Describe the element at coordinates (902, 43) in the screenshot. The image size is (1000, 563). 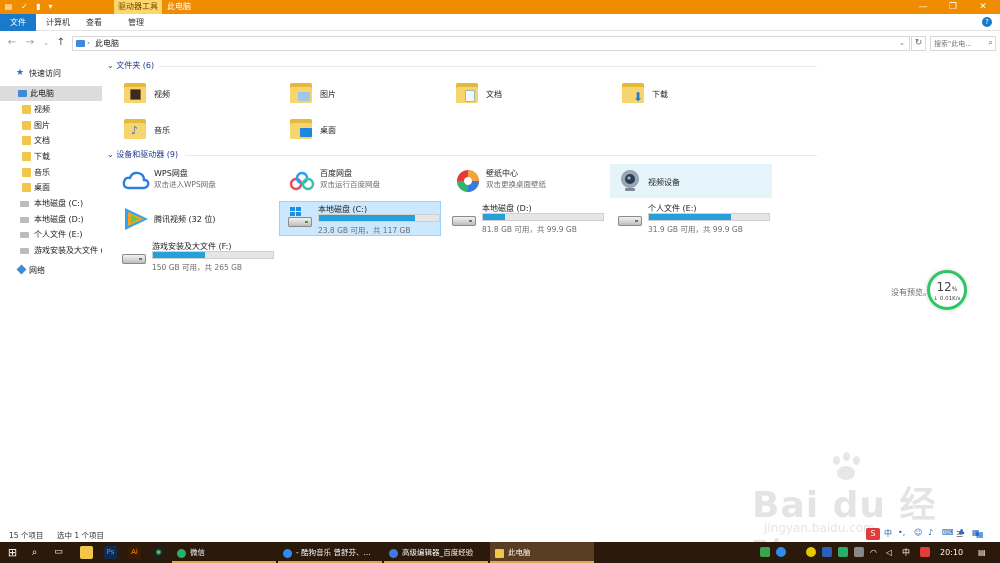
I see `address-dropdown-icon: ⌄` at that location.